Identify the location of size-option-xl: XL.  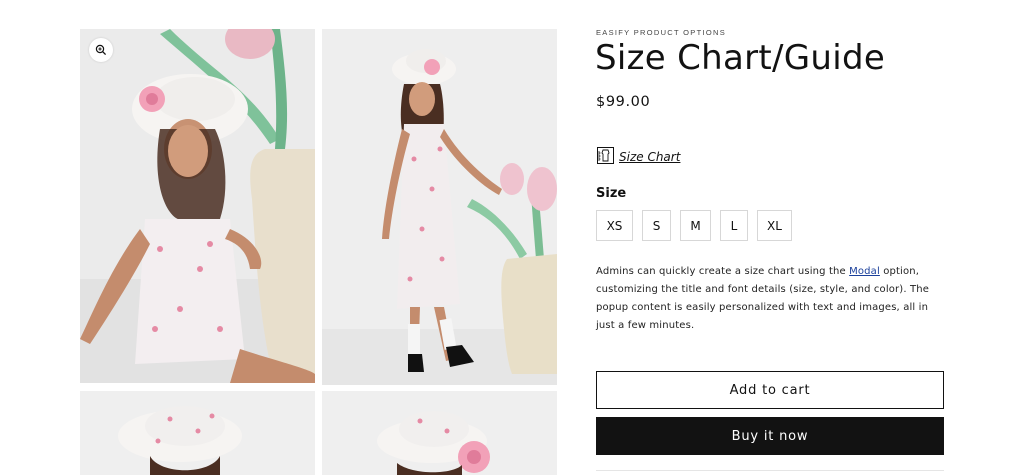
(774, 225).